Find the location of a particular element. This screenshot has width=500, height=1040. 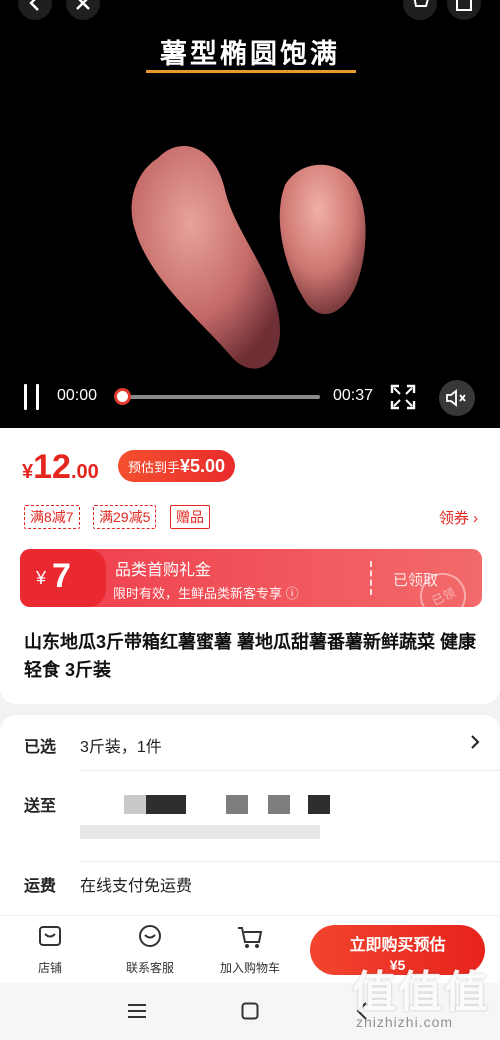

pause-icon is located at coordinates (25, 397).